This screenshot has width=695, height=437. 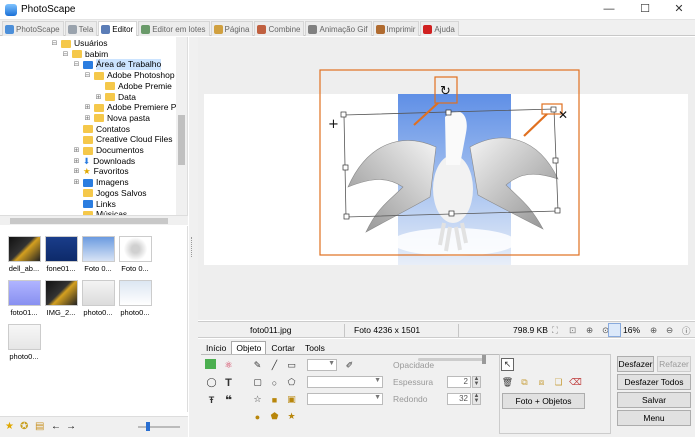 What do you see at coordinates (274, 416) in the screenshot?
I see `fill-pentagon-tool-icon: ⬟` at bounding box center [274, 416].